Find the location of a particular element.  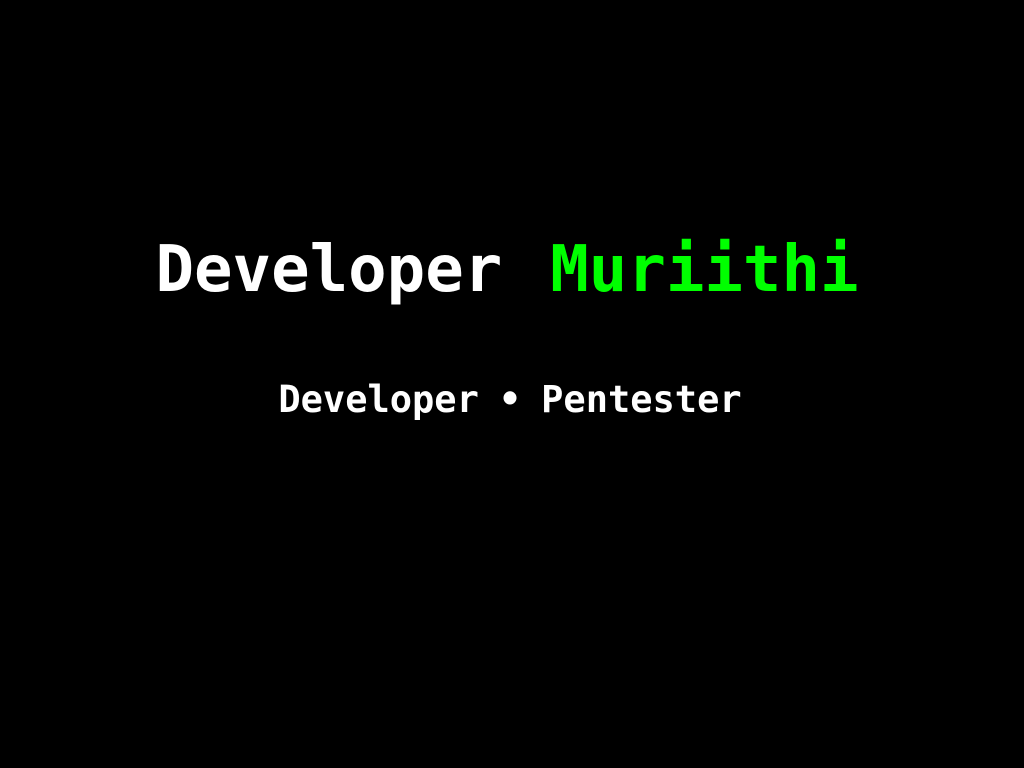

hero-subtitle: Developer • Pentester is located at coordinates (510, 400).